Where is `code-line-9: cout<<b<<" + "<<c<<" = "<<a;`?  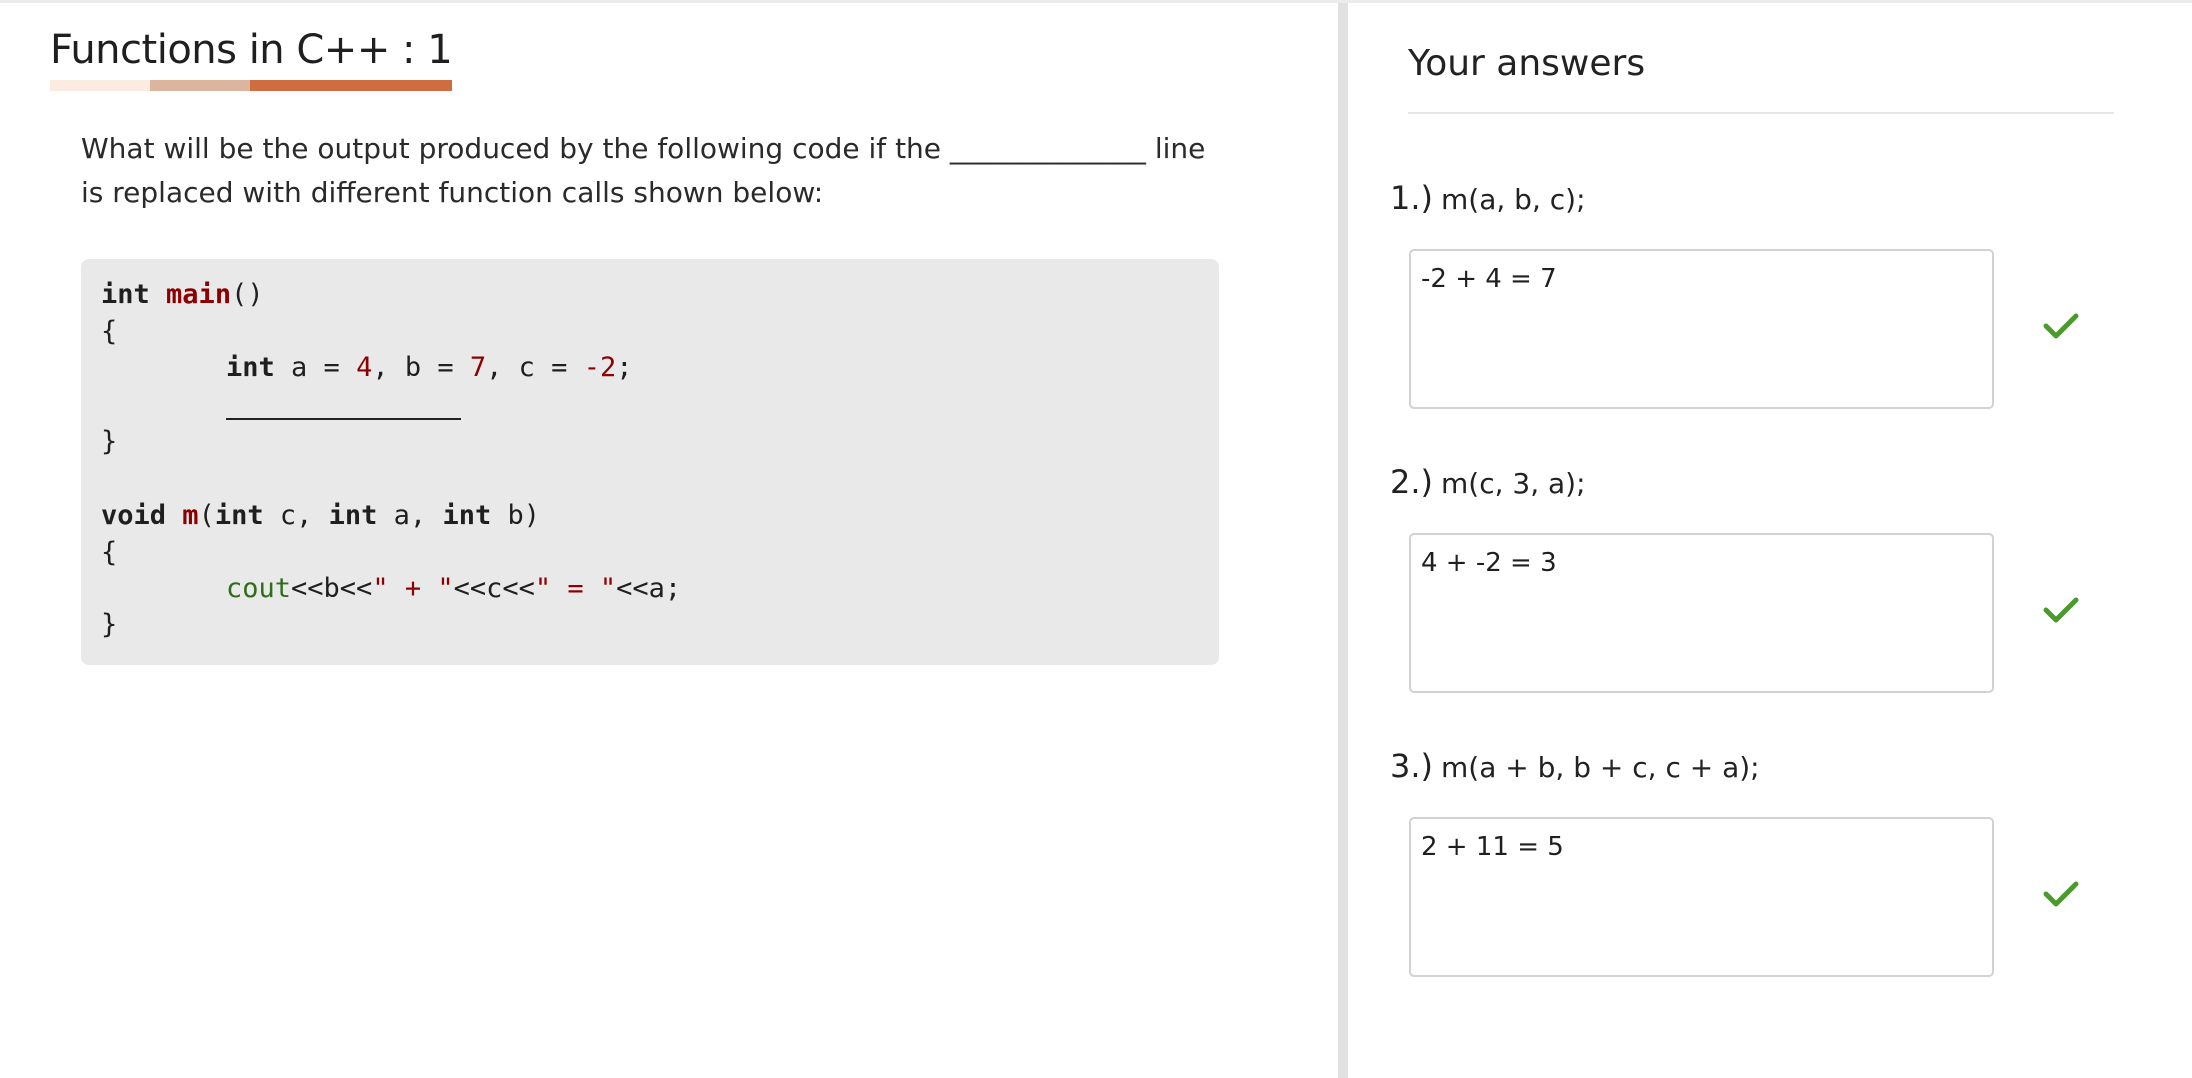
code-line-9: cout<<b<<" + "<<c<<" = "<<a; is located at coordinates (453, 589).